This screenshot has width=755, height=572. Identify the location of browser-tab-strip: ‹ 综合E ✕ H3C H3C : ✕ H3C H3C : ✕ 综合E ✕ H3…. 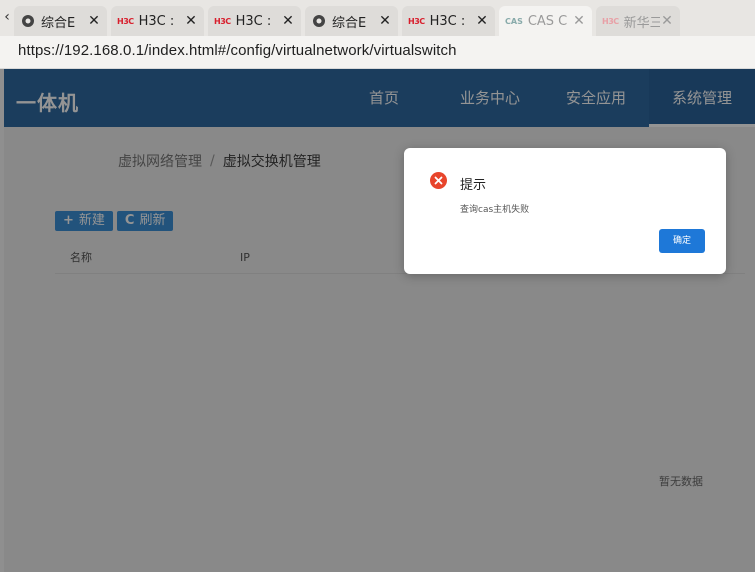
(377, 18).